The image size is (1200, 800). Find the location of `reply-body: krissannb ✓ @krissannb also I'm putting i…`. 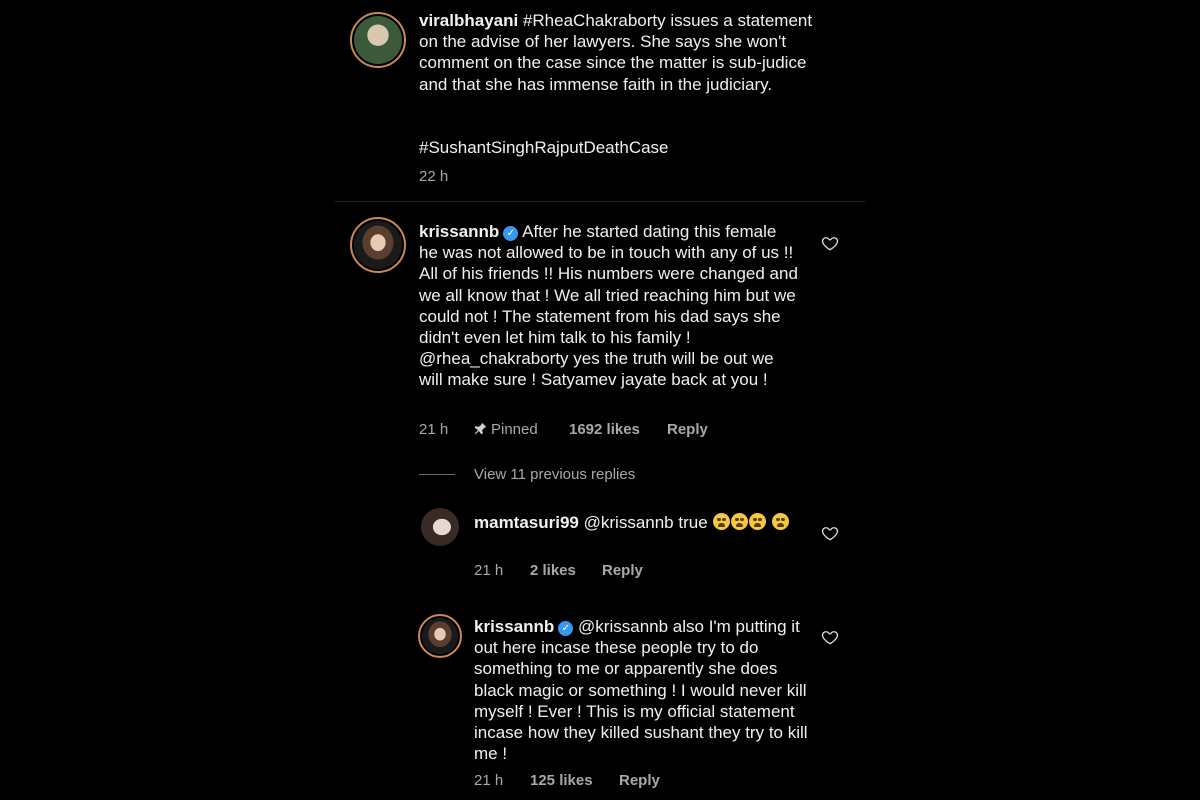

reply-body: krissannb ✓ @krissannb also I'm putting i… is located at coordinates (641, 690).